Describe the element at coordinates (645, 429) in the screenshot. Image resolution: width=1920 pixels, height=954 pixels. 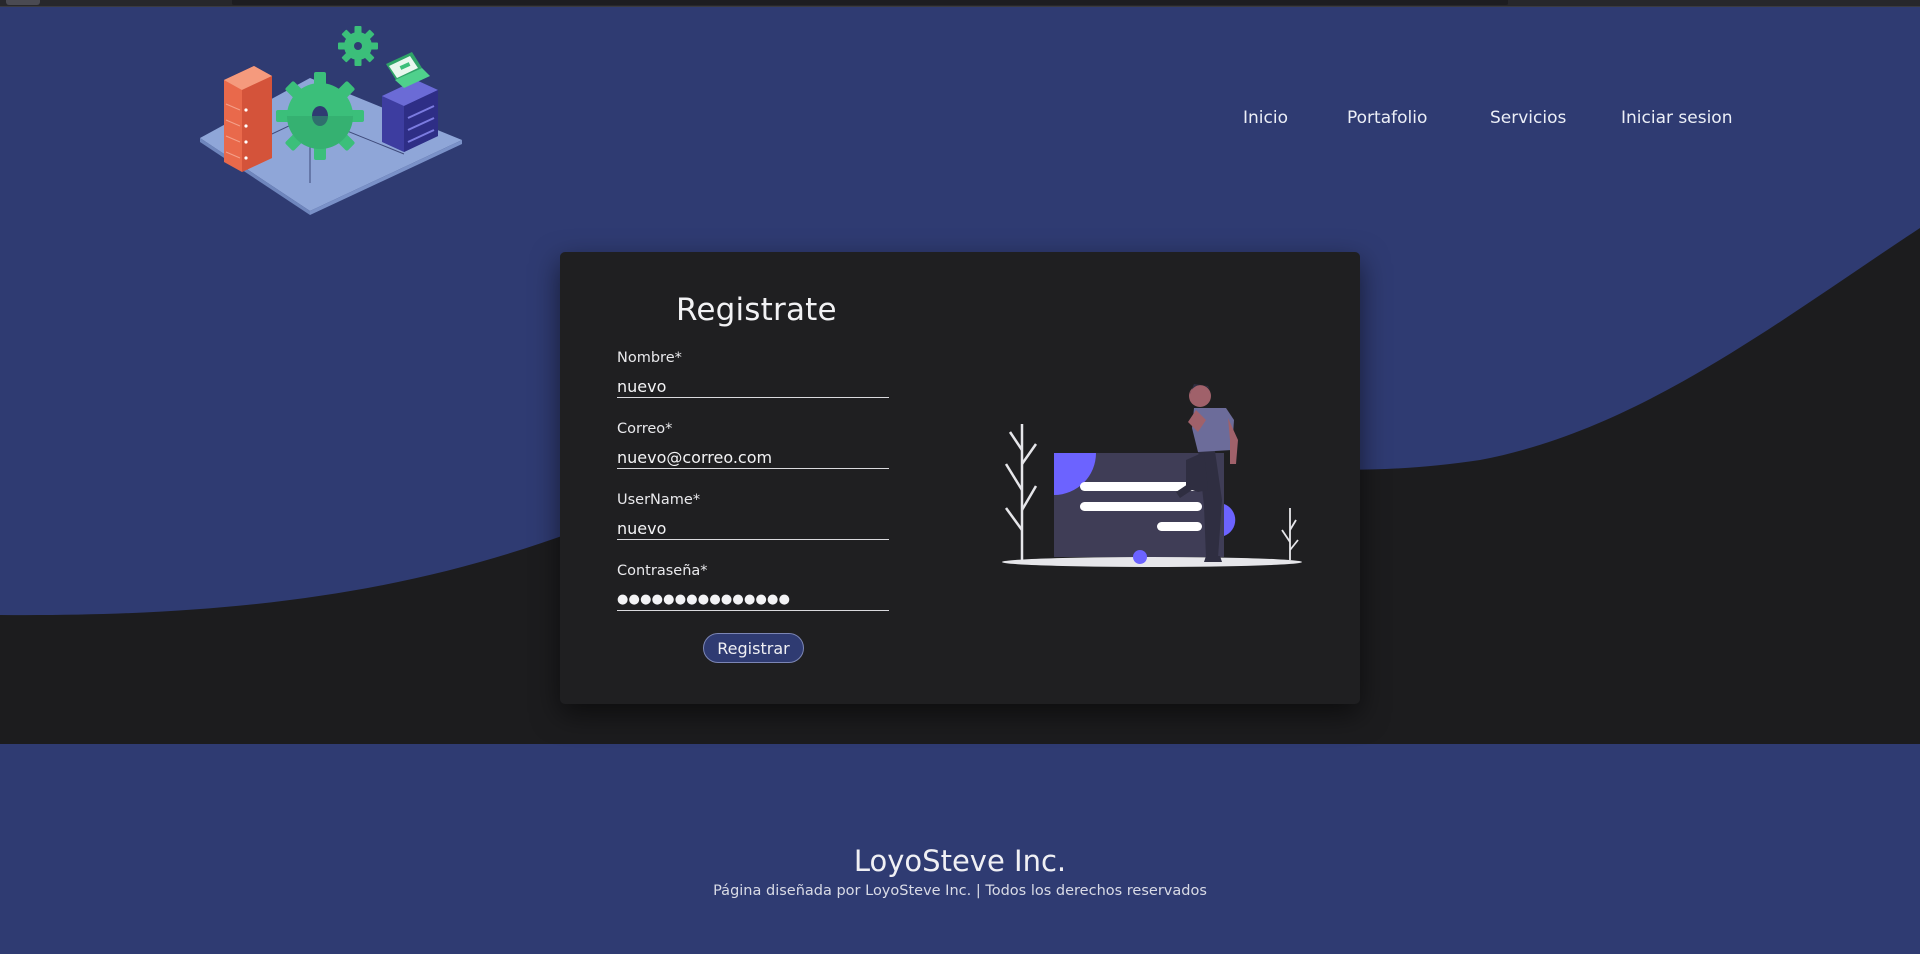
I see `correo-label: Correo*` at that location.